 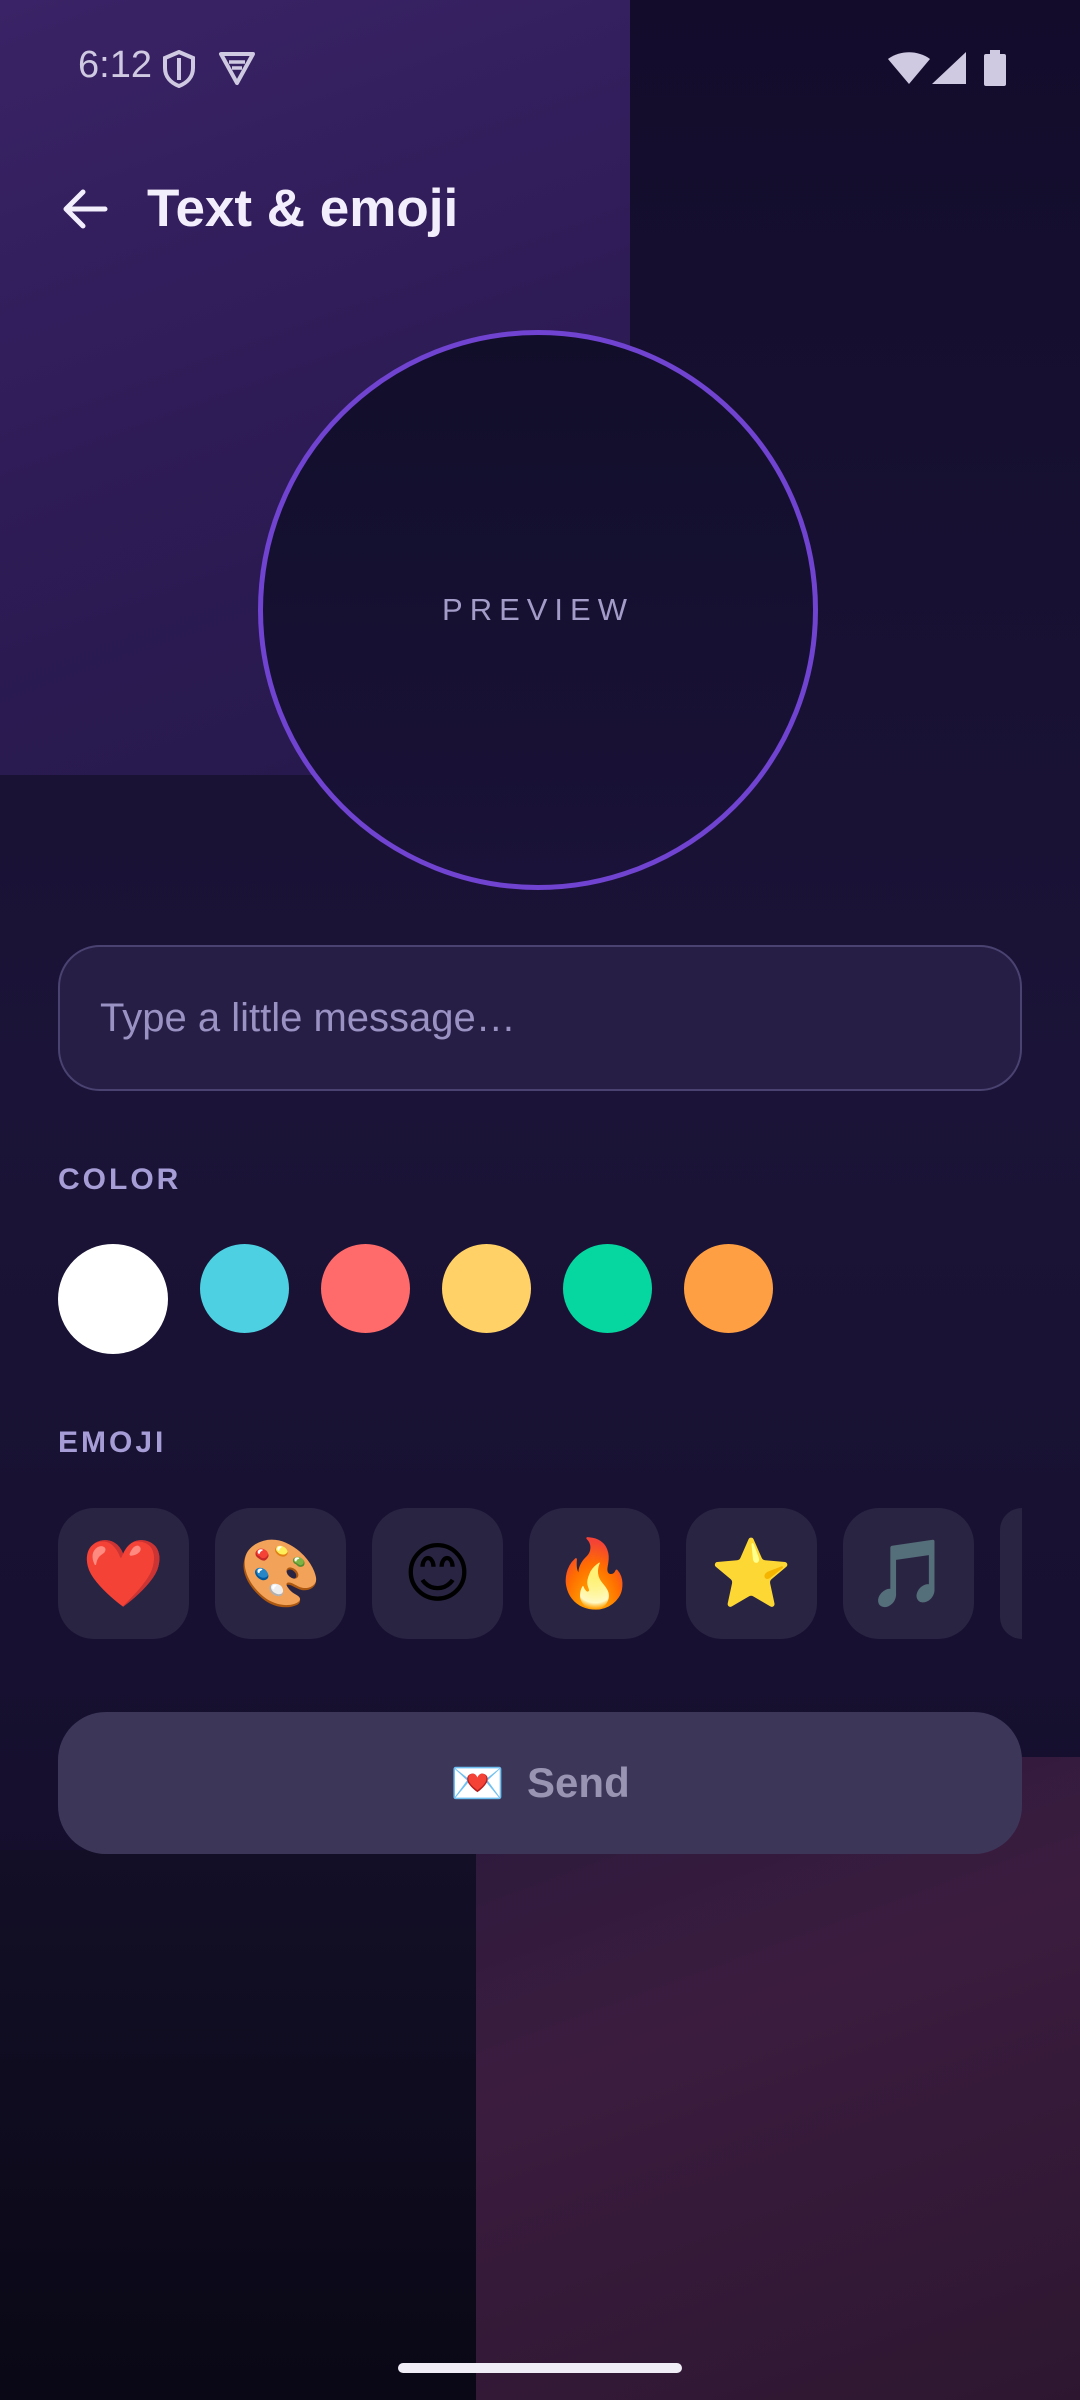 What do you see at coordinates (244, 1288) in the screenshot?
I see `color-swatch-cyan` at bounding box center [244, 1288].